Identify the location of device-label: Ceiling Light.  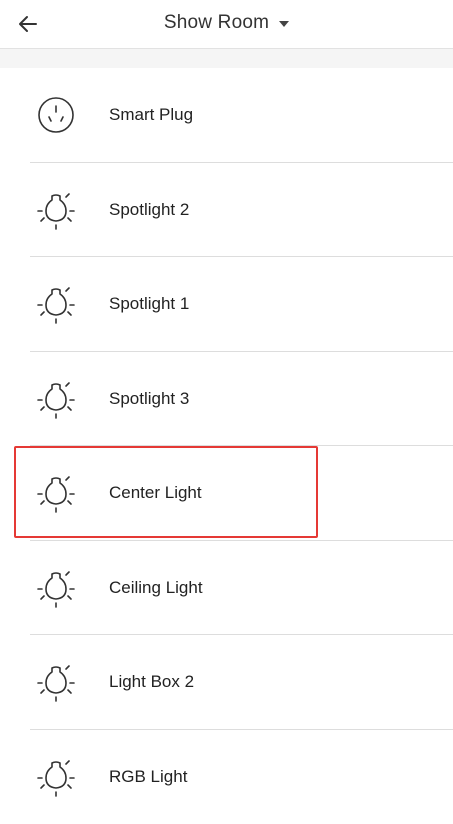
(156, 588).